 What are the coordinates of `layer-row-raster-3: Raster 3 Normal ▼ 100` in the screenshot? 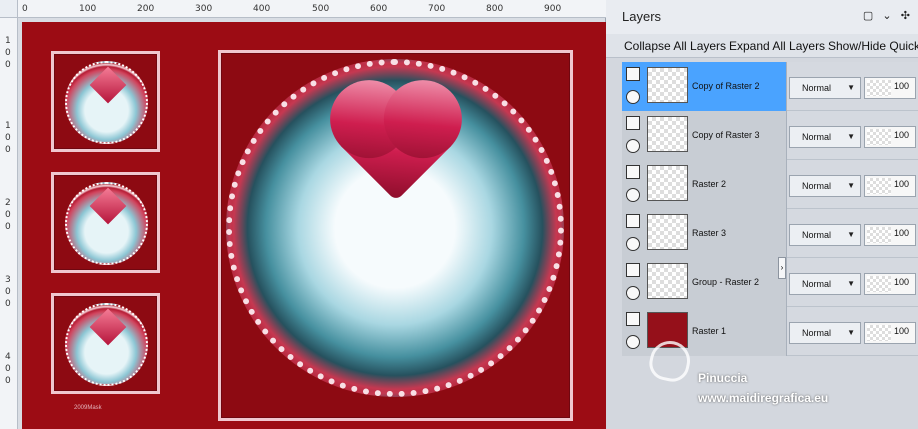 It's located at (770, 233).